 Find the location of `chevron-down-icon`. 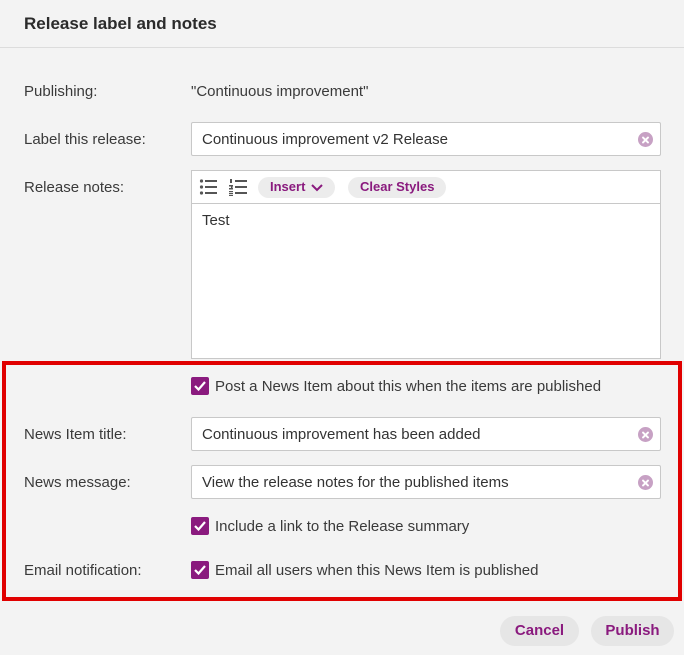

chevron-down-icon is located at coordinates (317, 187).